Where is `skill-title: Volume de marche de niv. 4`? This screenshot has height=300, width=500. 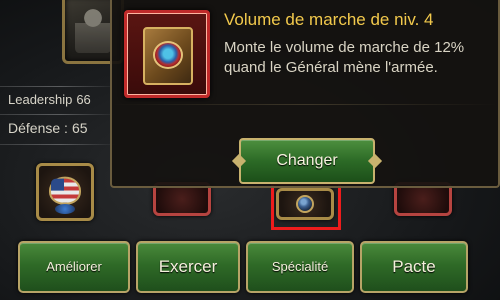 skill-title: Volume de marche de niv. 4 is located at coordinates (329, 19).